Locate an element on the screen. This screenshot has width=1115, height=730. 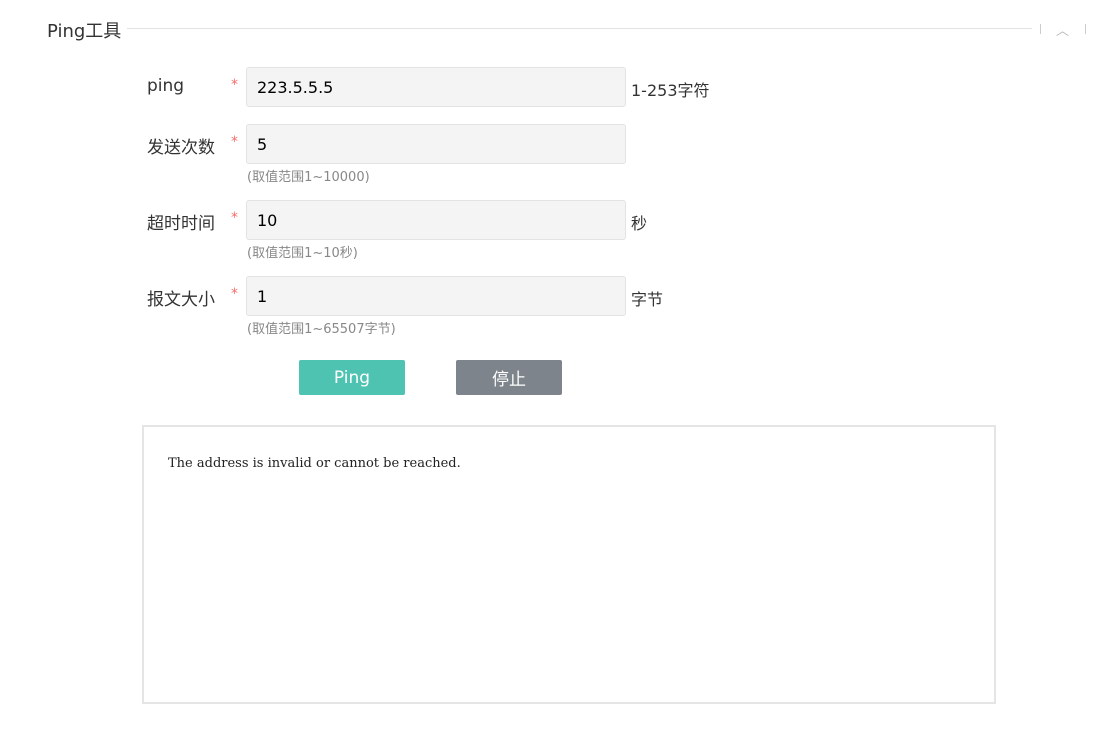
packet-size-range-hint: (取值范围1~65507字节) is located at coordinates (321, 329).